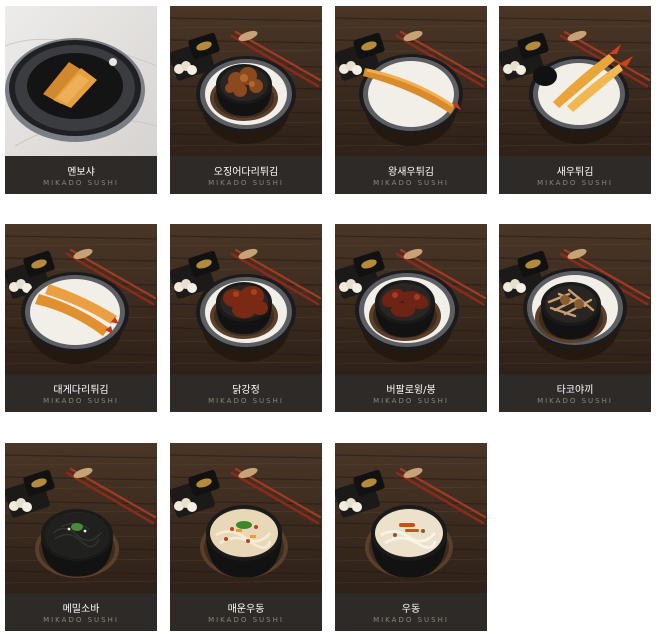  I want to click on menu-item-card: 메밀소바 MIKADO SUSHI, so click(81, 537).